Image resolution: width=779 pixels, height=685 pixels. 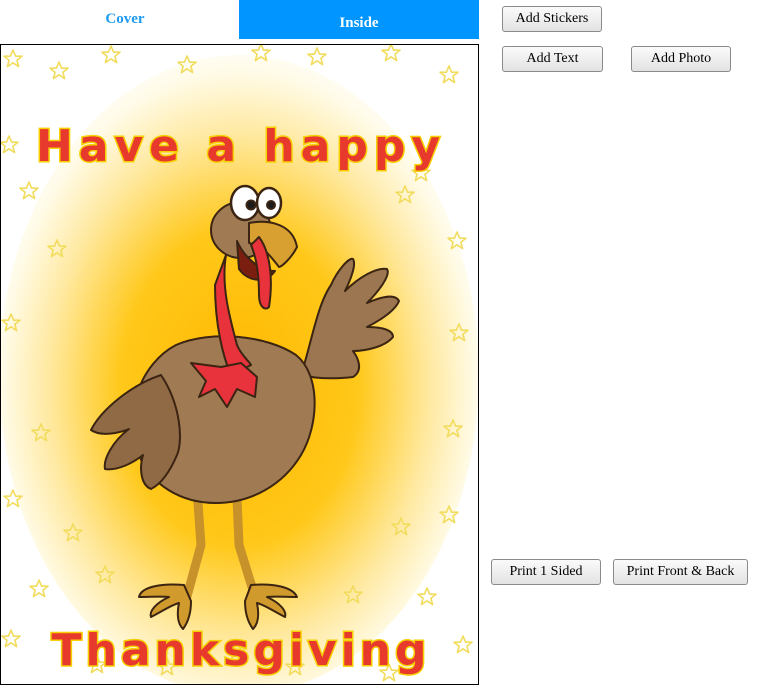 I want to click on tab-inside: Inside, so click(x=359, y=19).